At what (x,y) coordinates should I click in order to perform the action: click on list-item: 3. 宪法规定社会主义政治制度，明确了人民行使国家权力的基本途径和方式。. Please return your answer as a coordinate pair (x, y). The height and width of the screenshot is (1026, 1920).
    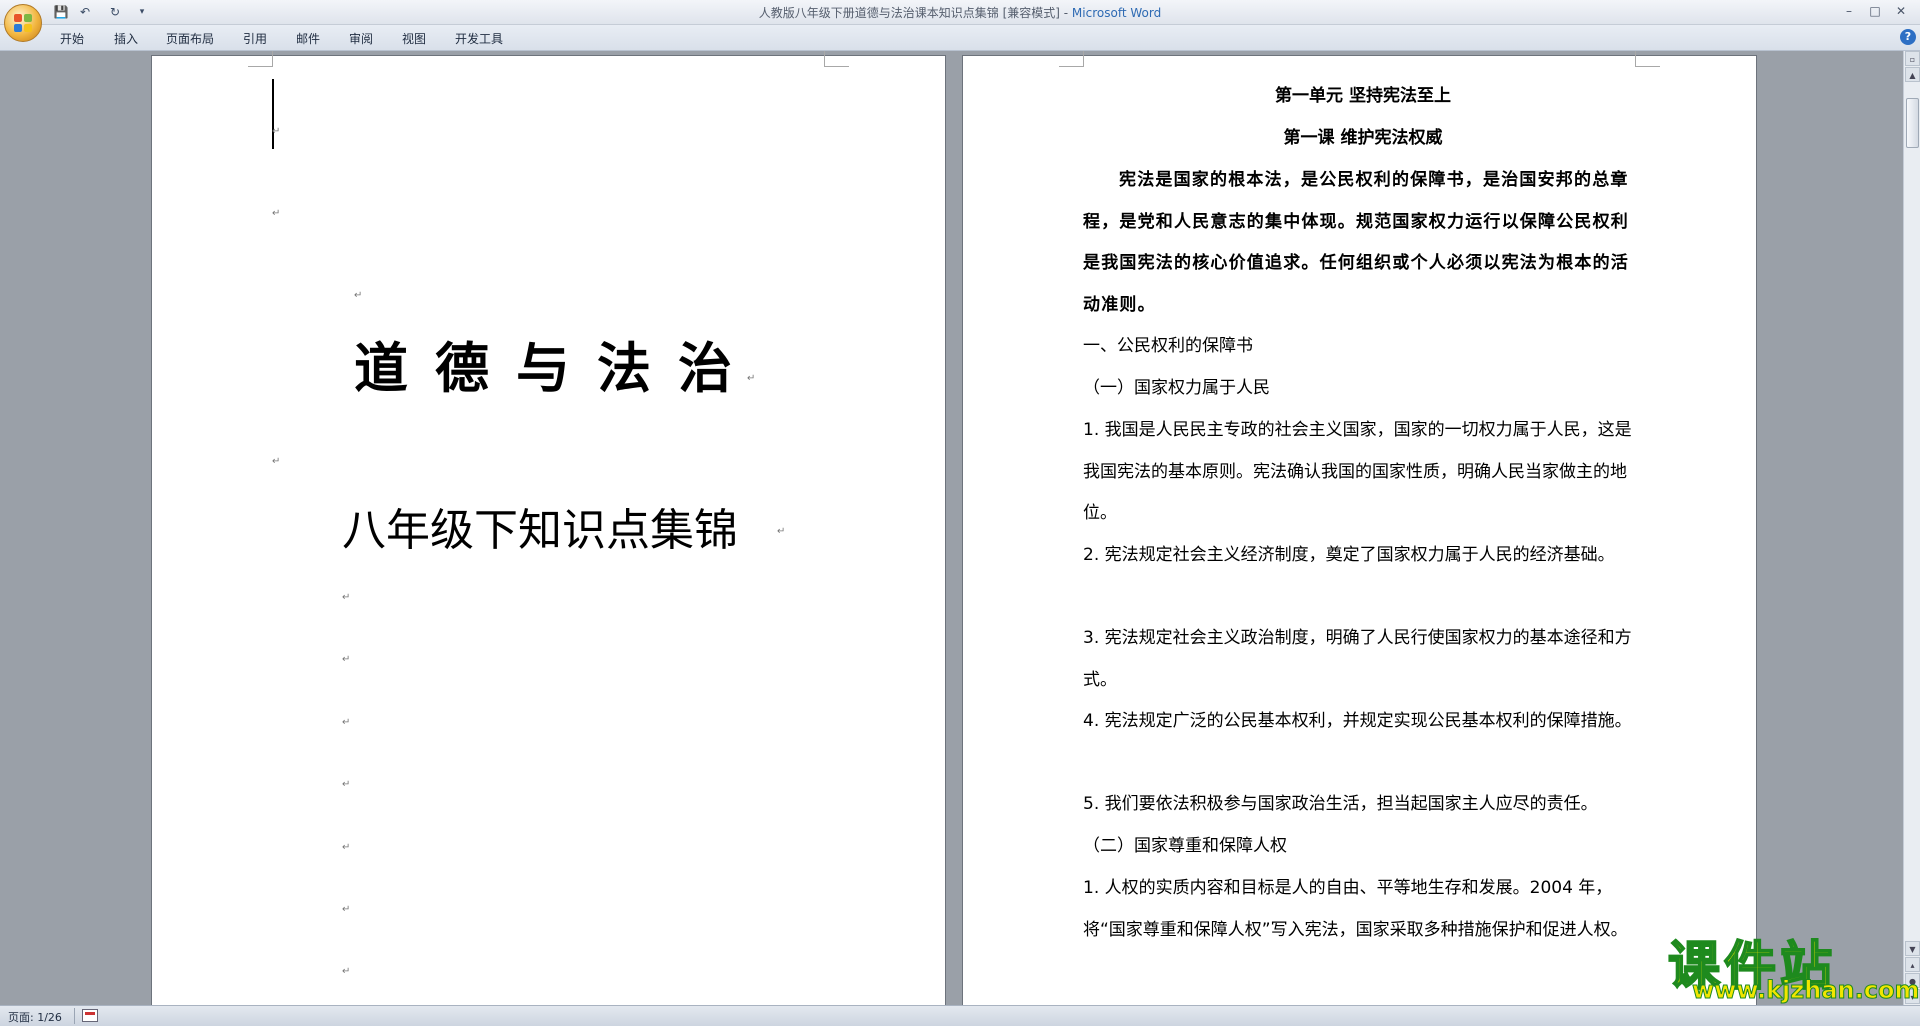
    Looking at the image, I should click on (1357, 659).